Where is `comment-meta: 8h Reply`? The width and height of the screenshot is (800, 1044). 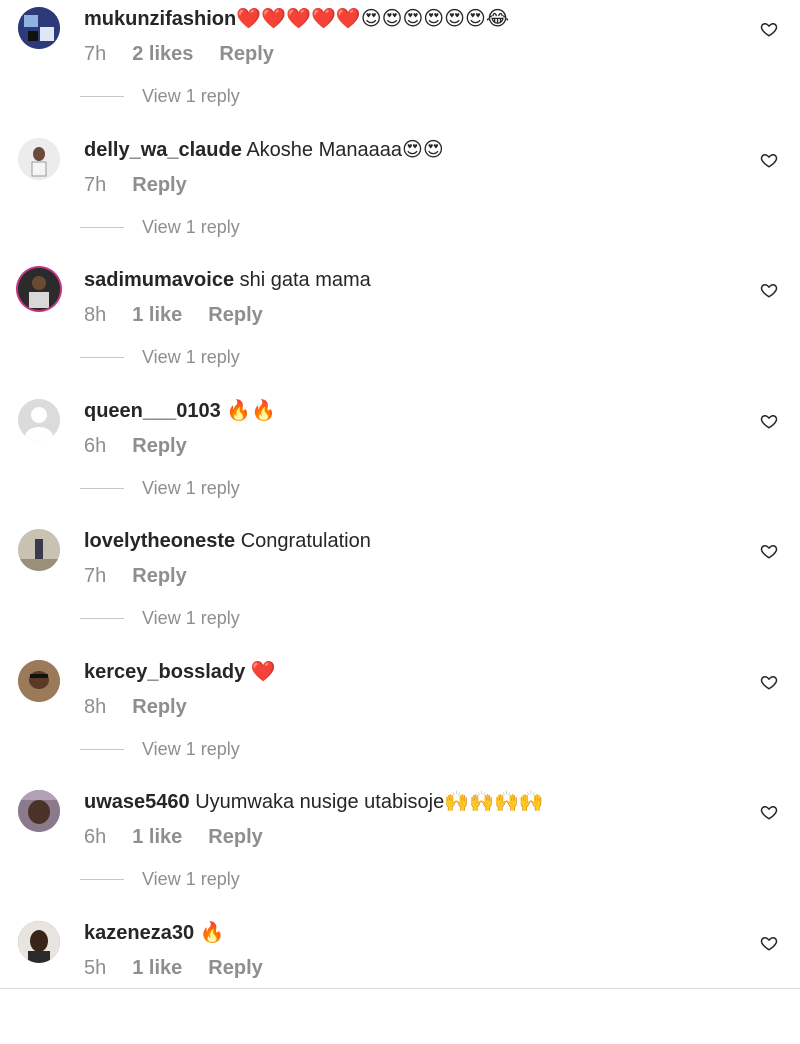
comment-meta: 8h Reply is located at coordinates (148, 707).